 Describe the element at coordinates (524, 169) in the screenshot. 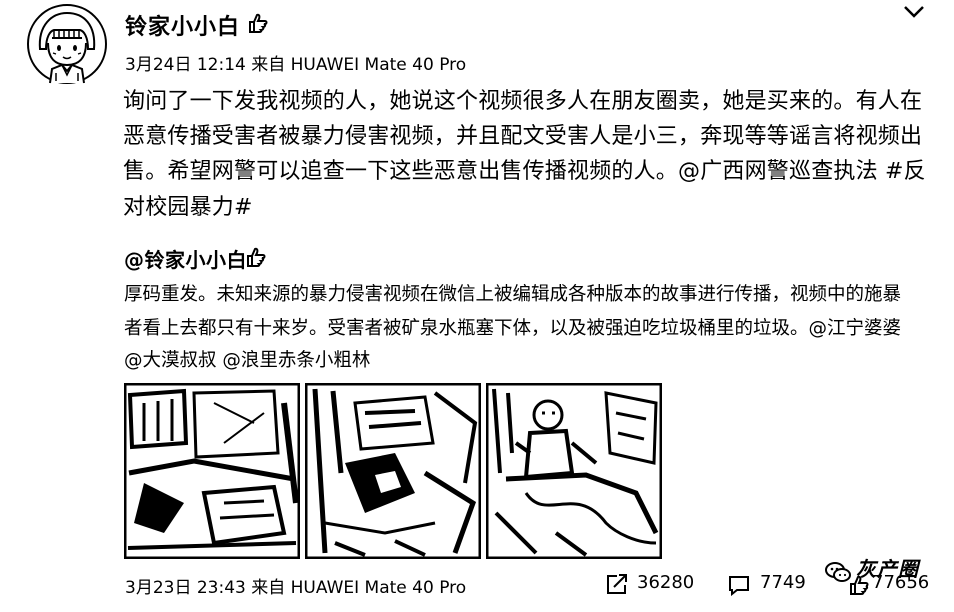

I see `post-text-line: 售。希望网警可以追查一下这些恶意出售传播视频的人。@广西网警巡查执法 #反` at that location.